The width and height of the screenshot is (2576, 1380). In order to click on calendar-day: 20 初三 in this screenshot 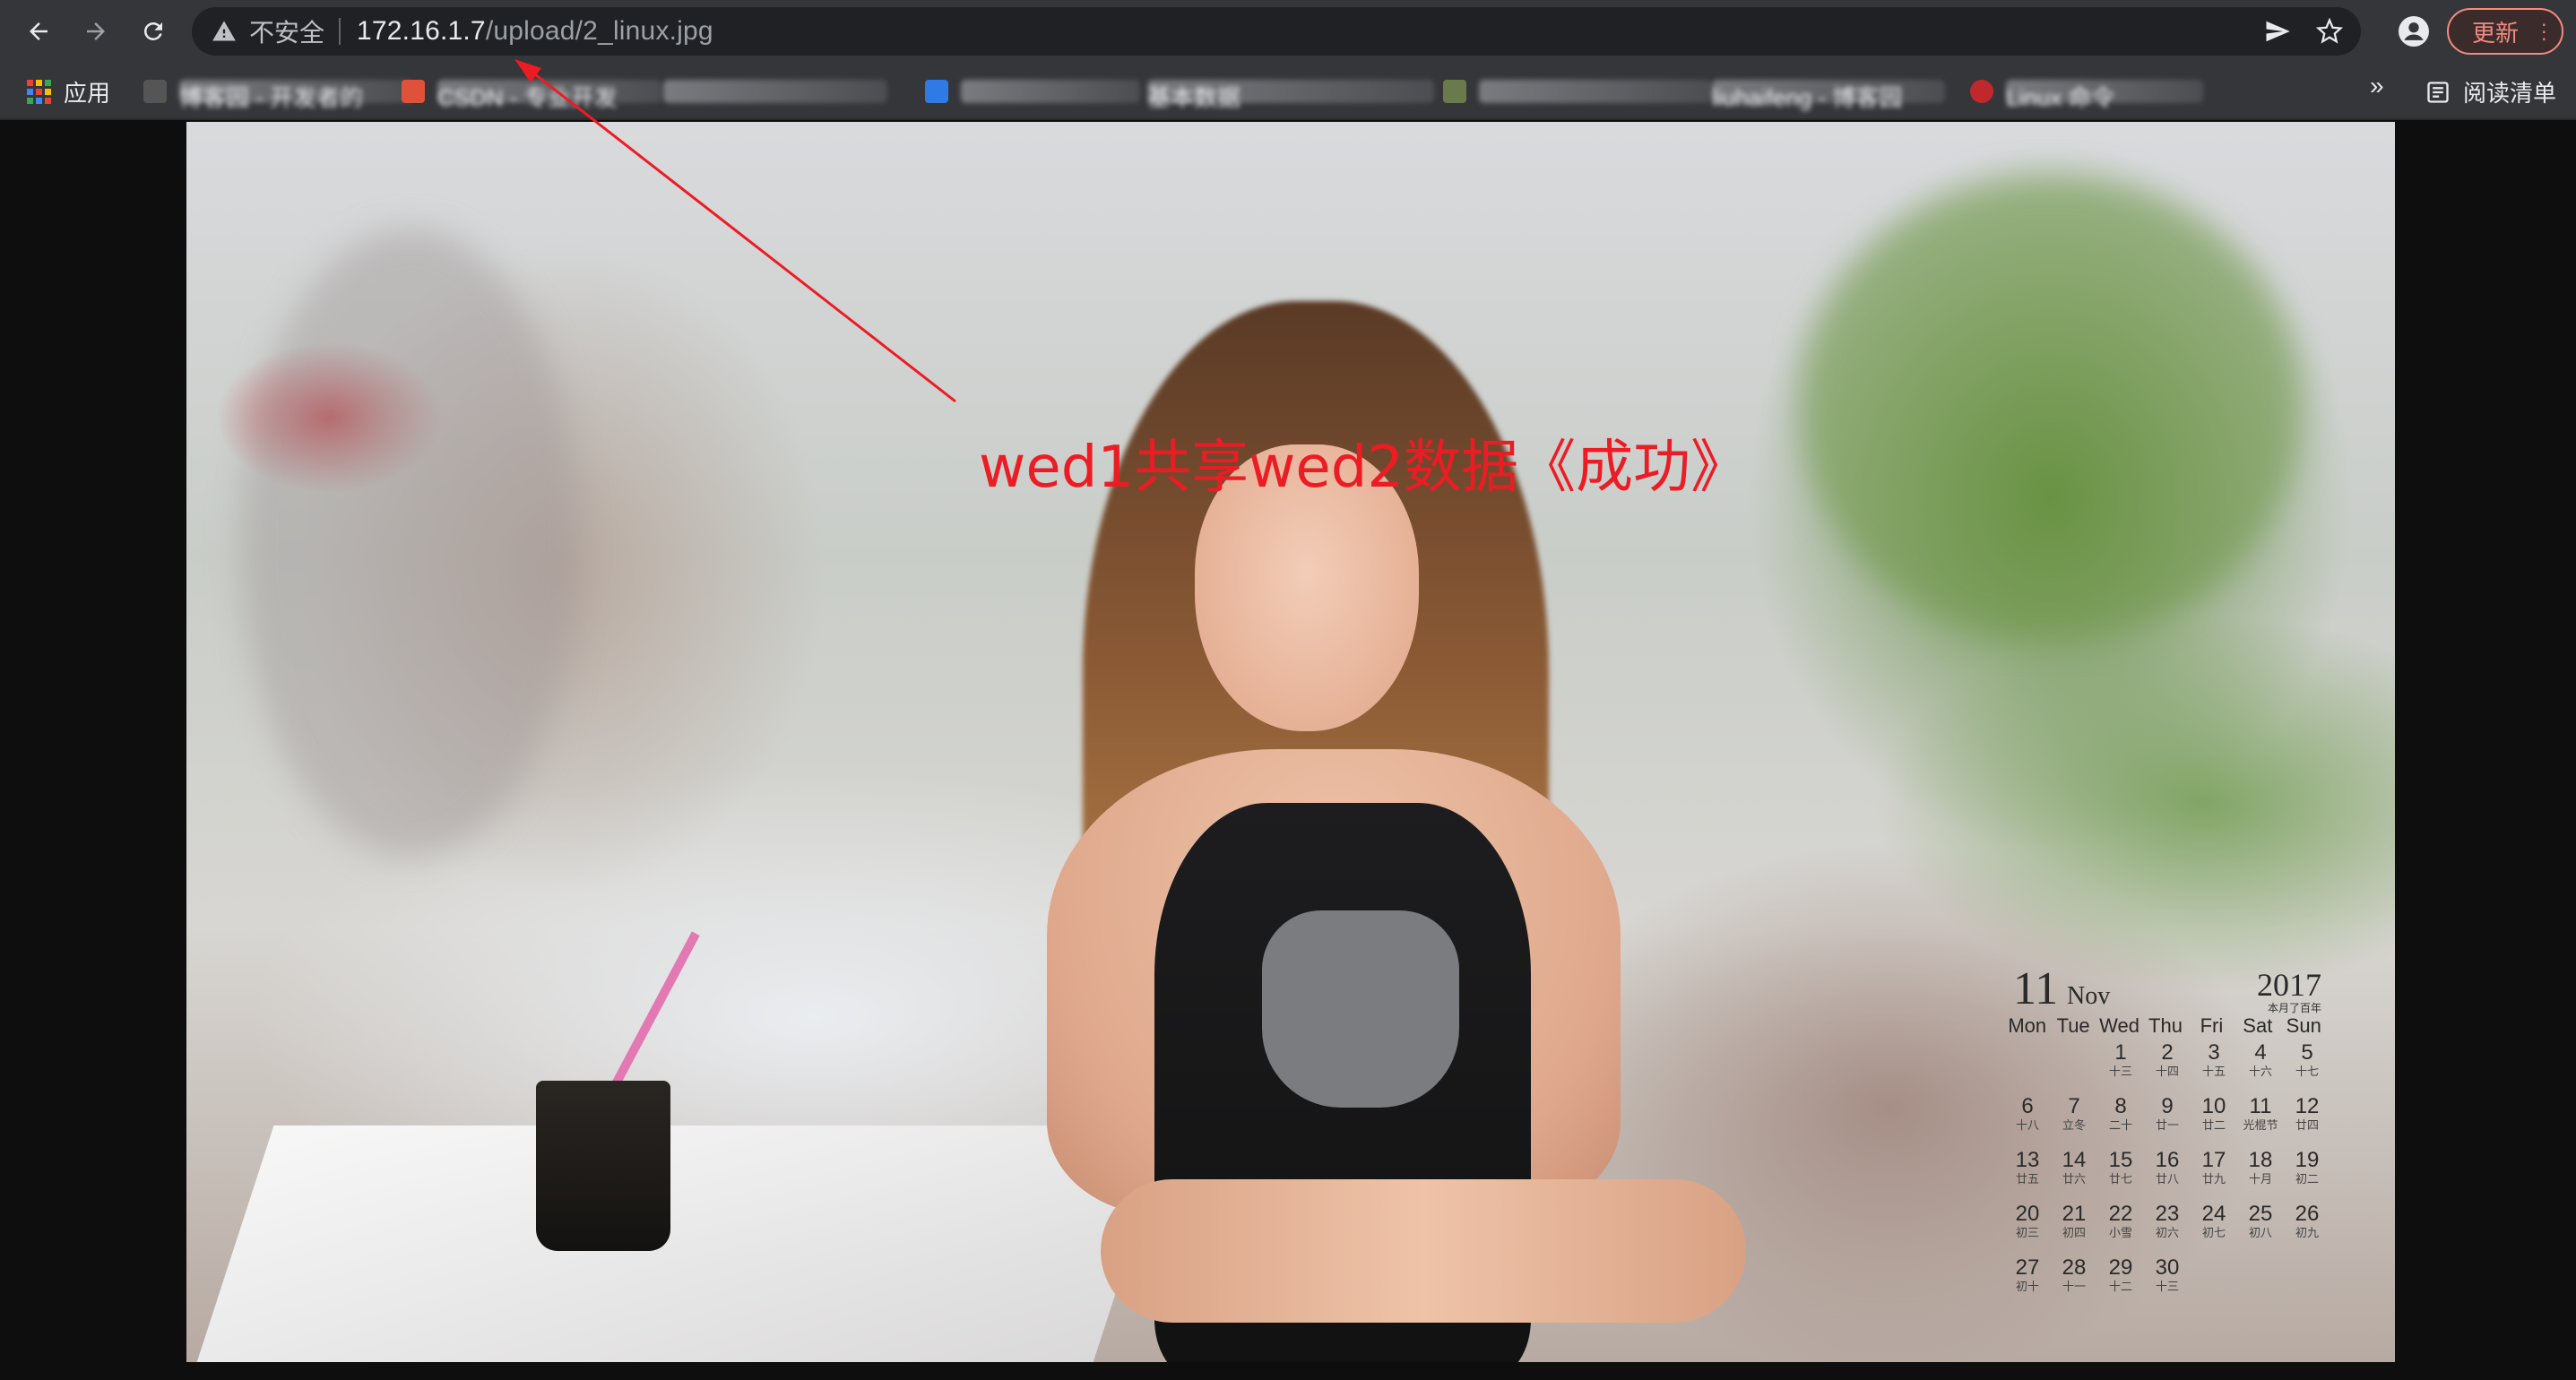, I will do `click(2027, 1229)`.